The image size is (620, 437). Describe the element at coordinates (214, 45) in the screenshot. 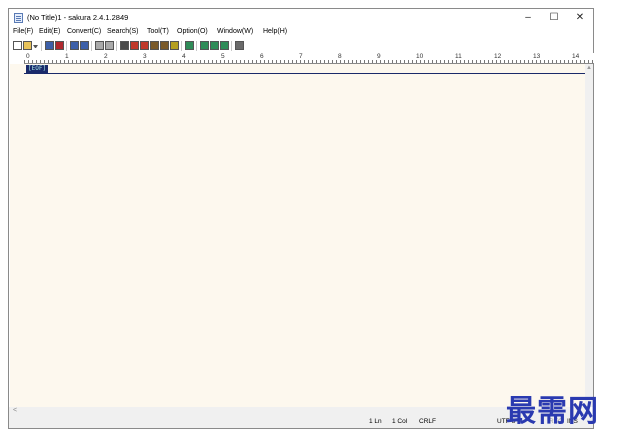

I see `tag-jump-icon` at that location.